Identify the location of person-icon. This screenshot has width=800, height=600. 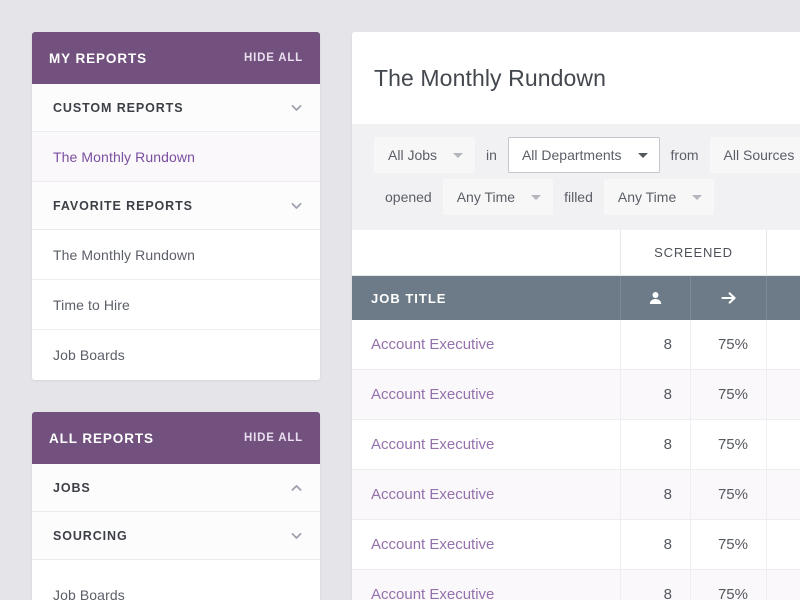
(655, 298).